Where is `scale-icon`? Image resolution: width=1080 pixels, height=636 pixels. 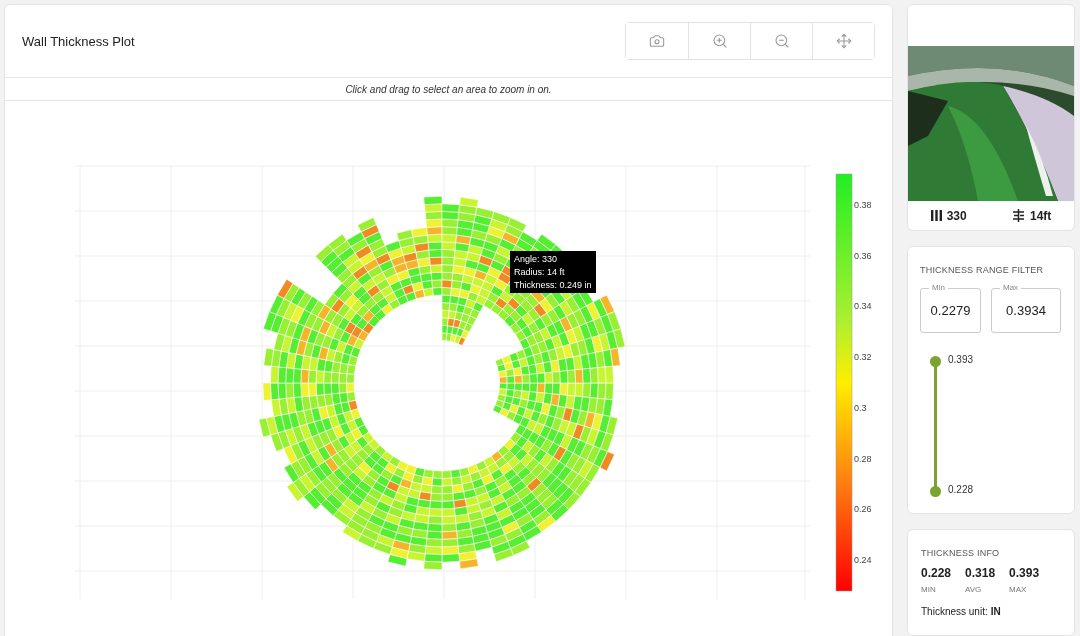
scale-icon is located at coordinates (1018, 215).